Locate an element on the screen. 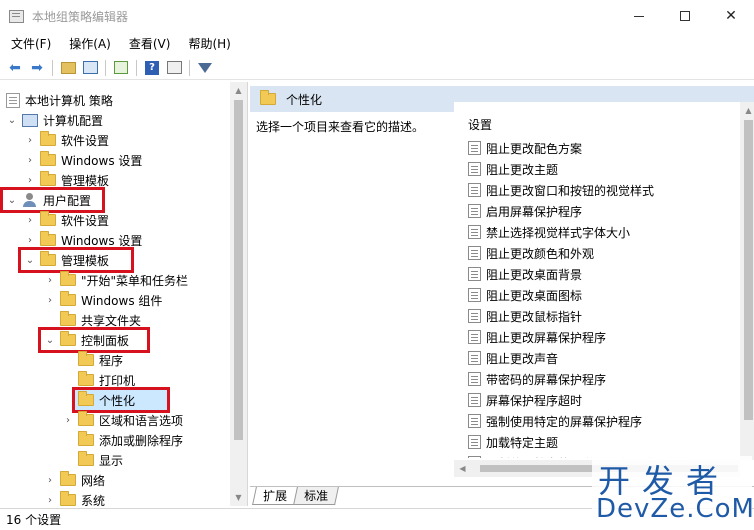 This screenshot has width=754, height=530. tree-node-control-panel: ⌄ 控制面板 is located at coordinates (94, 340).